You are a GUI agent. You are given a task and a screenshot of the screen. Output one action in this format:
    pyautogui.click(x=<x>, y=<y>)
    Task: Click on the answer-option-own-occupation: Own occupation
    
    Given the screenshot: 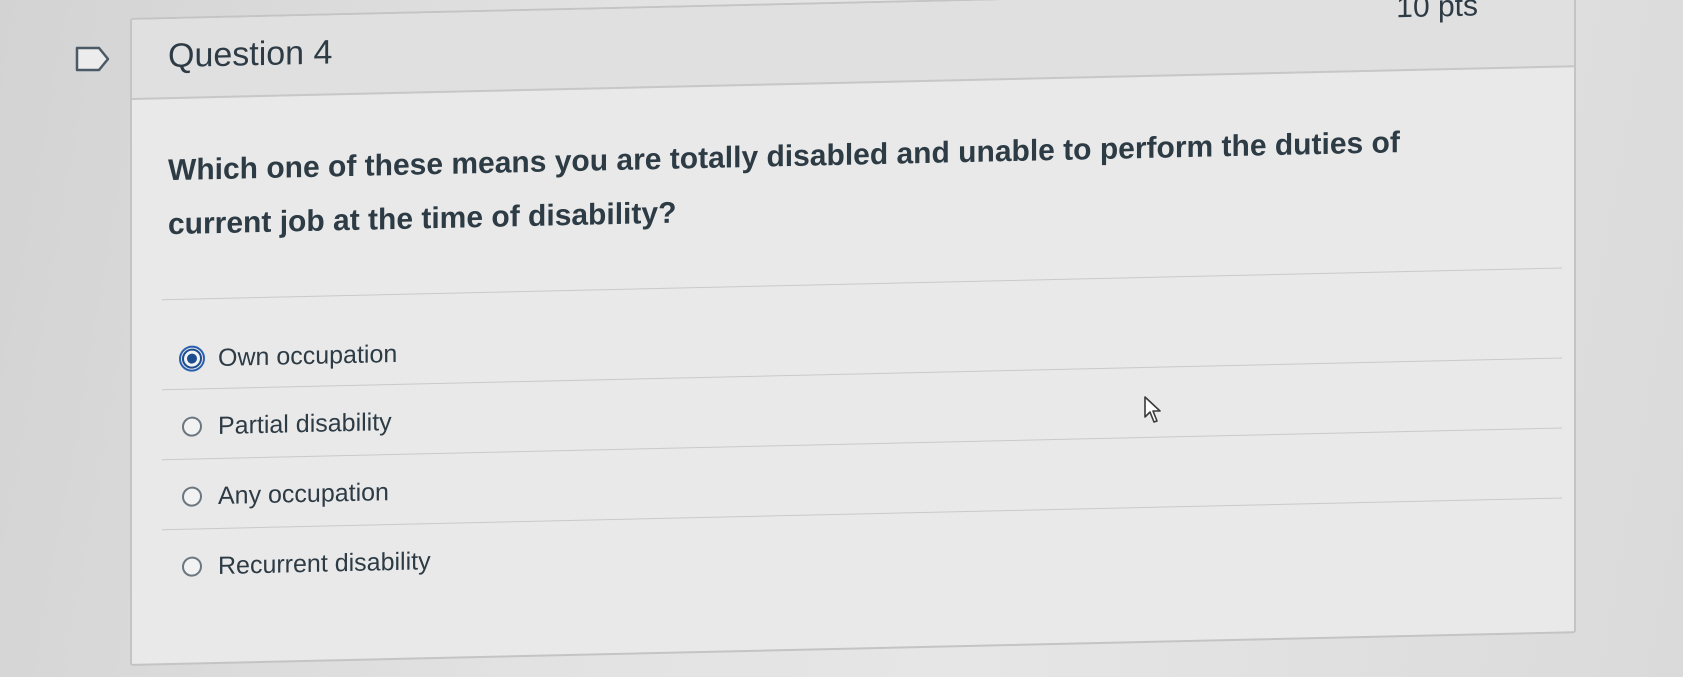 What is the action you would take?
    pyautogui.click(x=289, y=356)
    